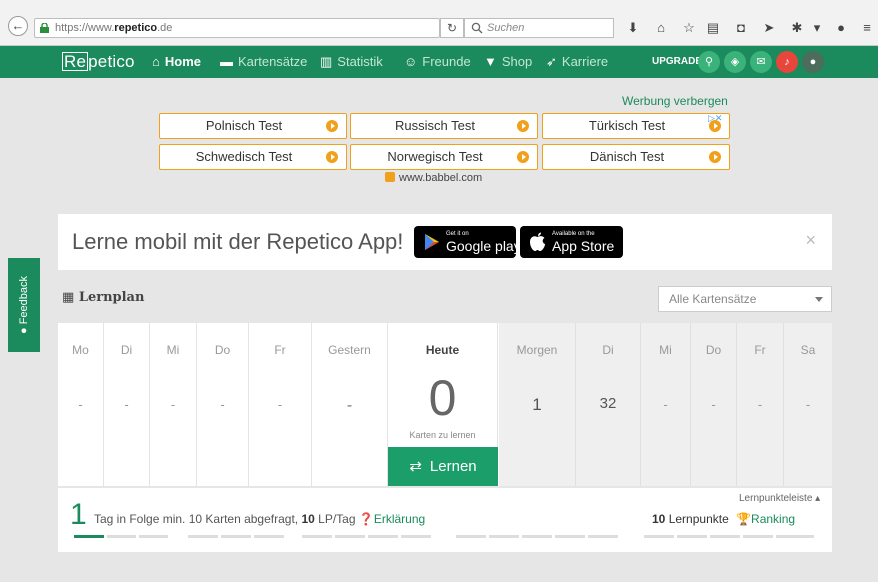 The height and width of the screenshot is (582, 878). What do you see at coordinates (709, 62) in the screenshot?
I see `search-circle-icon: ⚲` at bounding box center [709, 62].